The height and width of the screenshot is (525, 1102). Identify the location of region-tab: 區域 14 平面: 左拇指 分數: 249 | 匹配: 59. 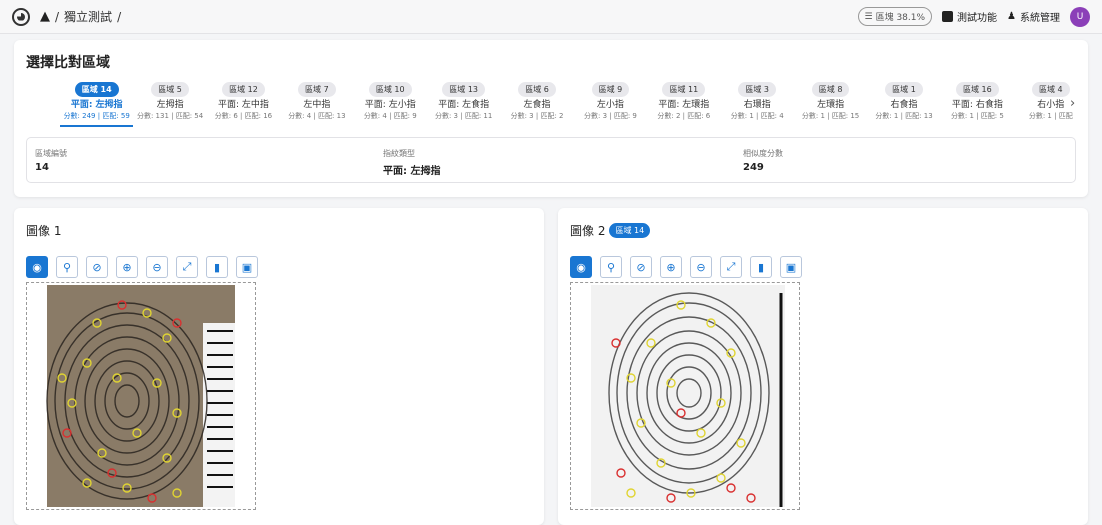
(97, 104).